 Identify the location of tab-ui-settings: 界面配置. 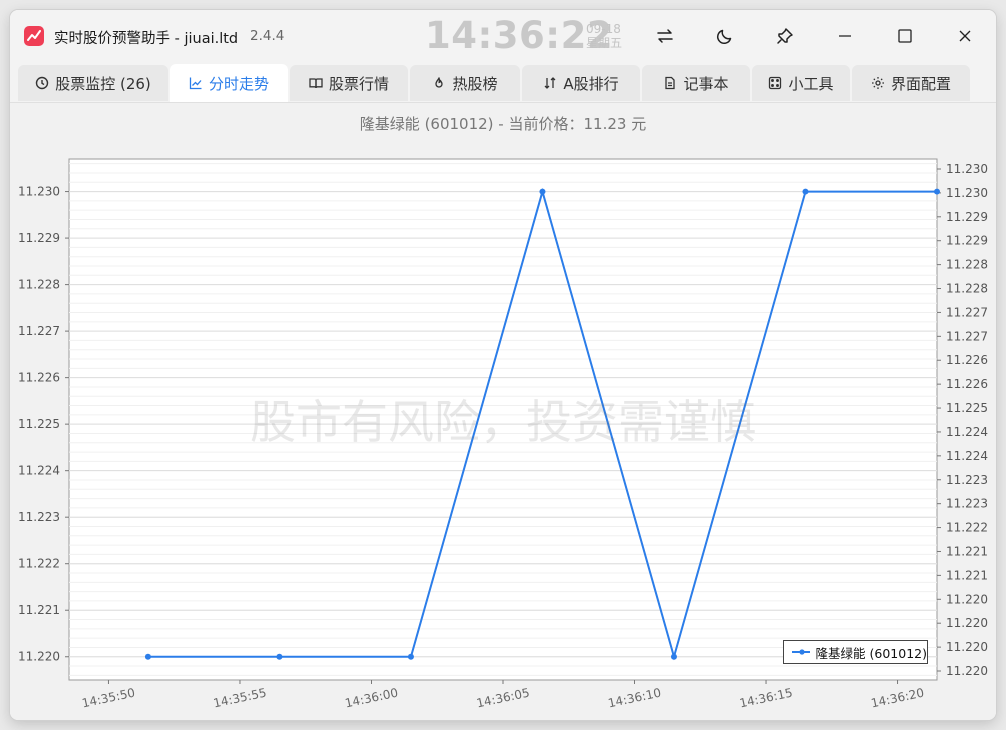
(911, 83).